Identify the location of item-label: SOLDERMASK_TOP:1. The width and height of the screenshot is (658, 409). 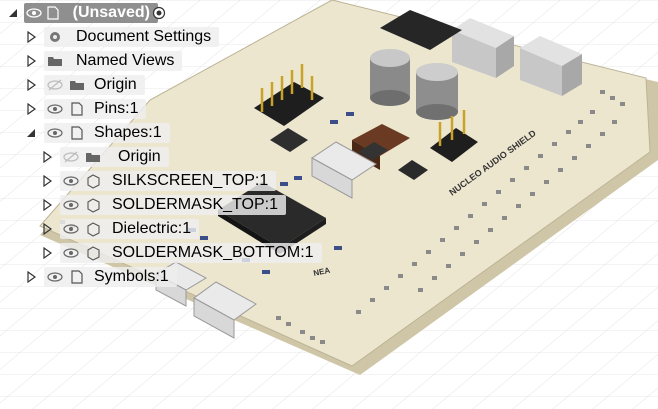
(195, 204).